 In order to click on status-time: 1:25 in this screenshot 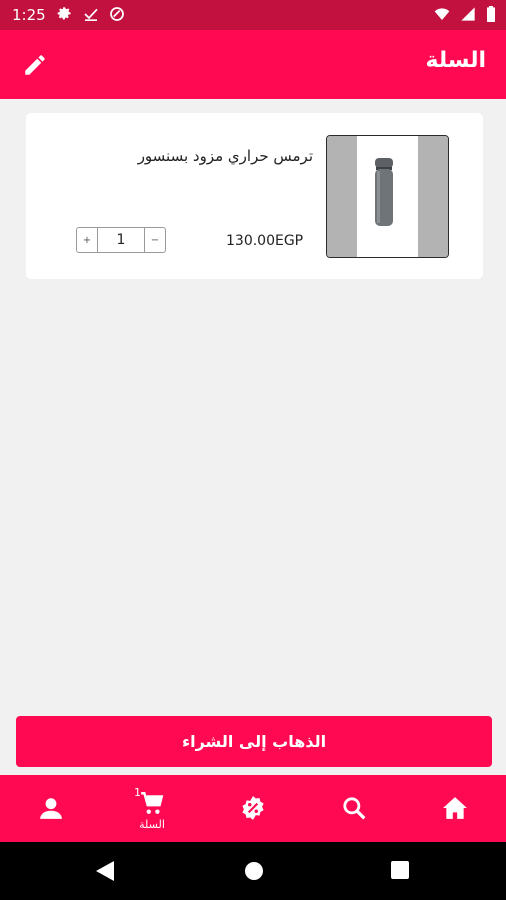, I will do `click(29, 15)`.